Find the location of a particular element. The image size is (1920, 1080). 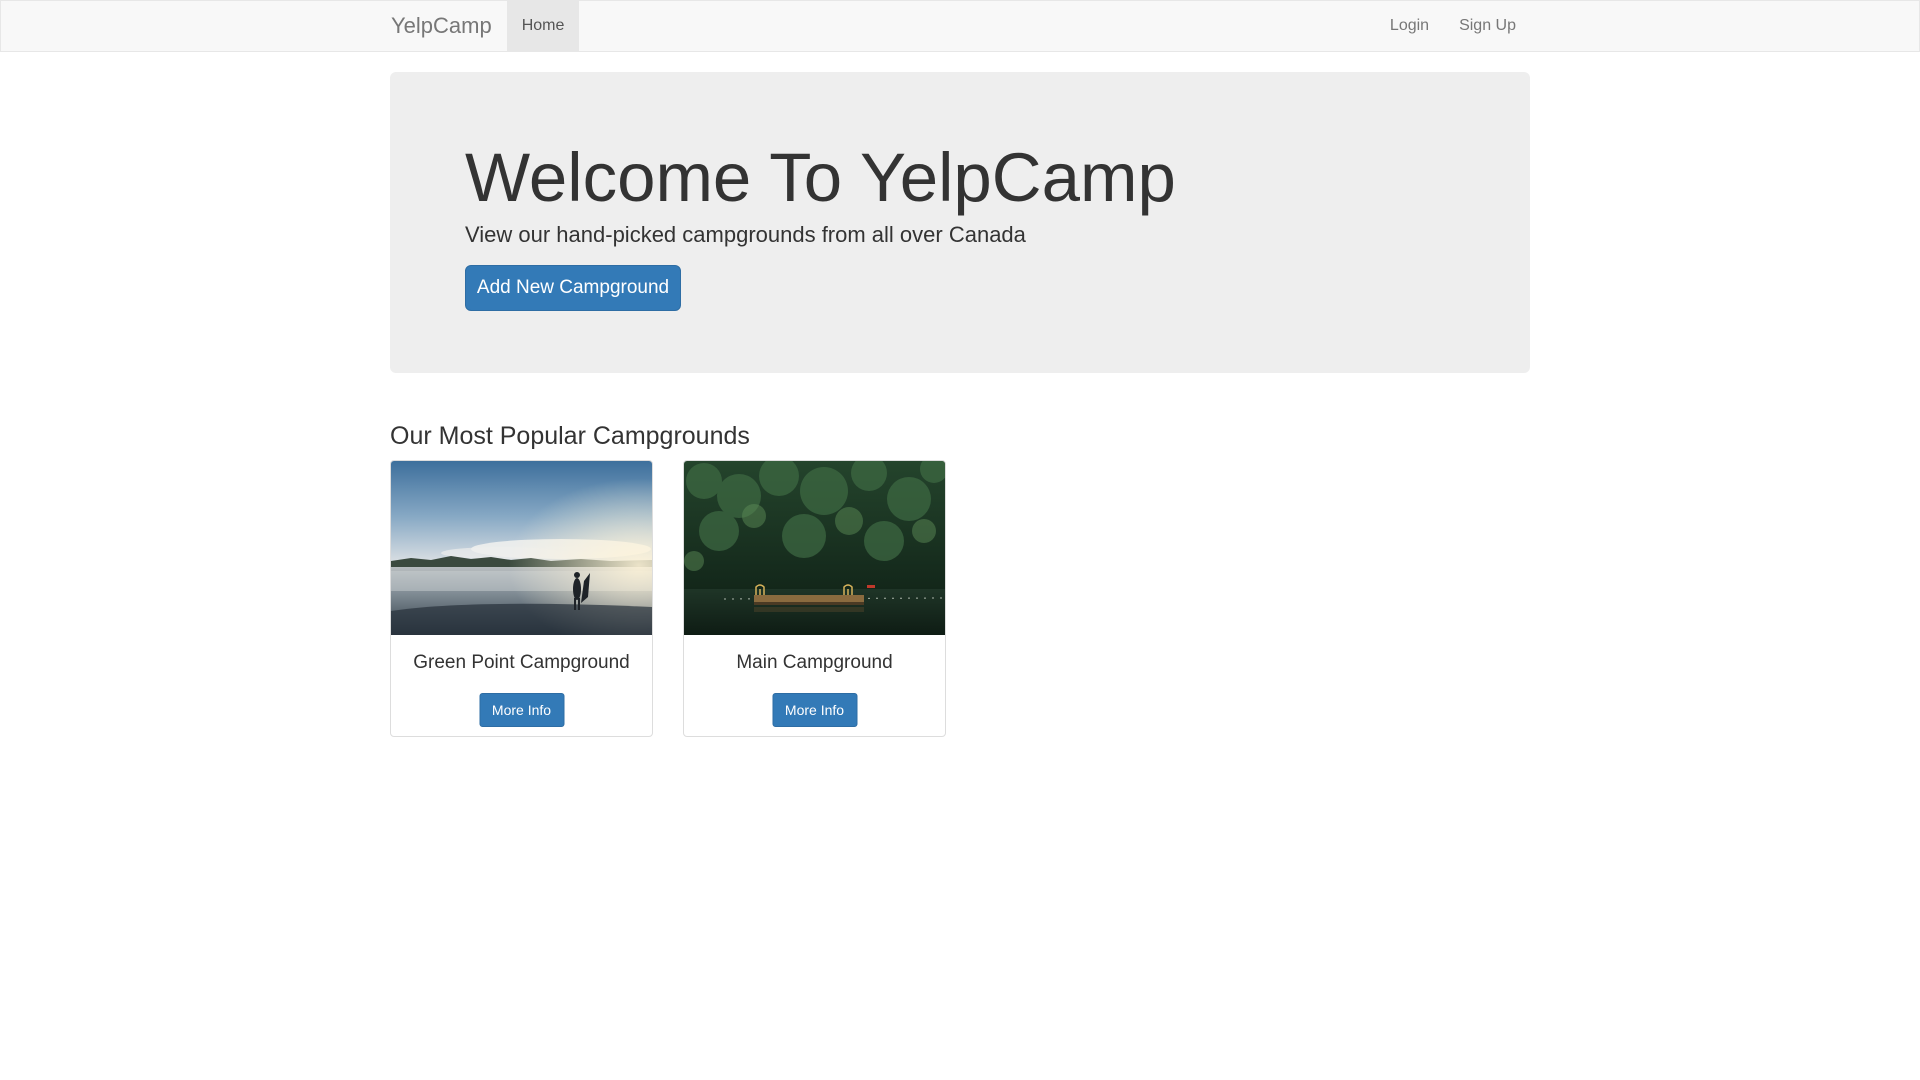

nav-link-home: Home is located at coordinates (543, 26).